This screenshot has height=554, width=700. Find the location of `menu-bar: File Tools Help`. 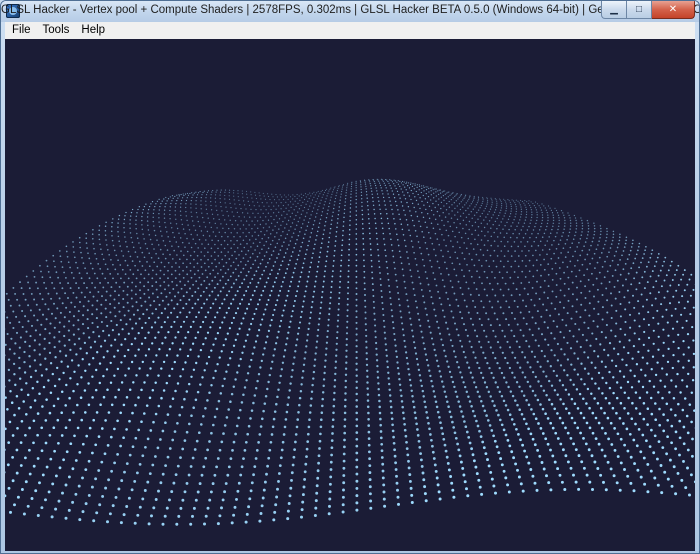

menu-bar: File Tools Help is located at coordinates (350, 31).